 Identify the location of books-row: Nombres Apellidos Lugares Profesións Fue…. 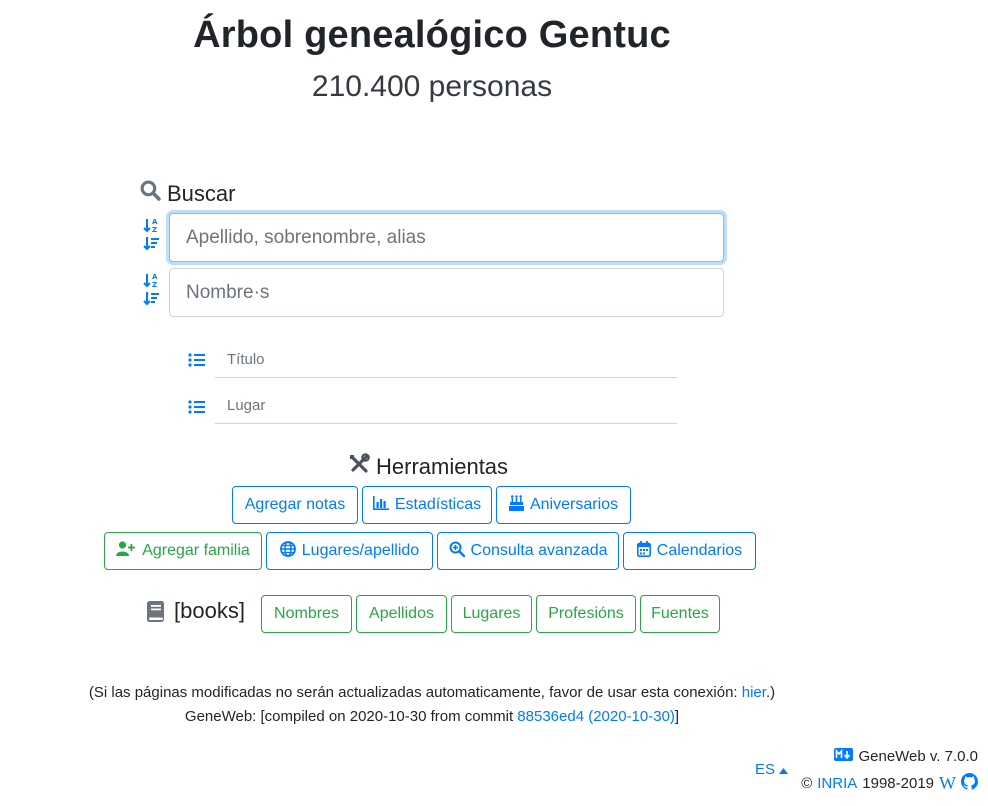
(490, 614).